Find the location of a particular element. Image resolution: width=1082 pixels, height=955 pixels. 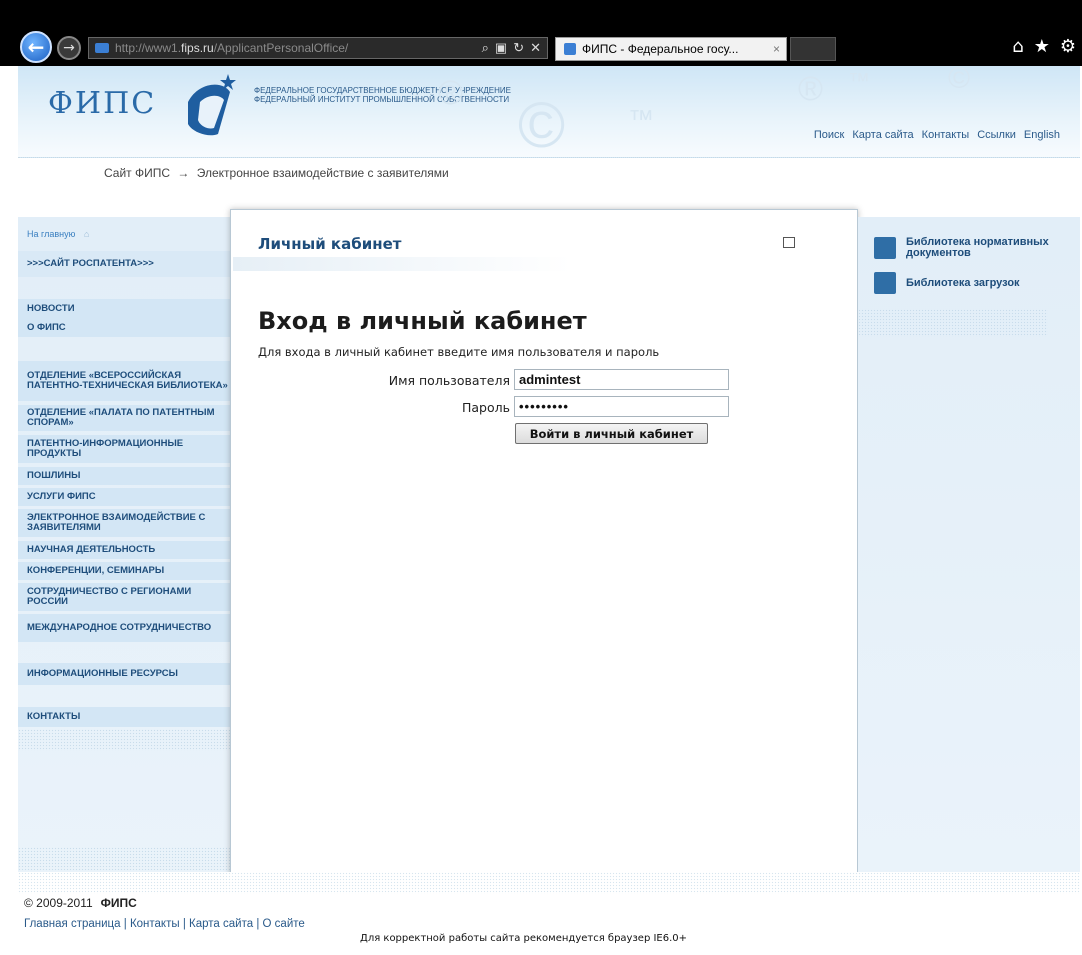

close-tab-icon: × is located at coordinates (776, 49).